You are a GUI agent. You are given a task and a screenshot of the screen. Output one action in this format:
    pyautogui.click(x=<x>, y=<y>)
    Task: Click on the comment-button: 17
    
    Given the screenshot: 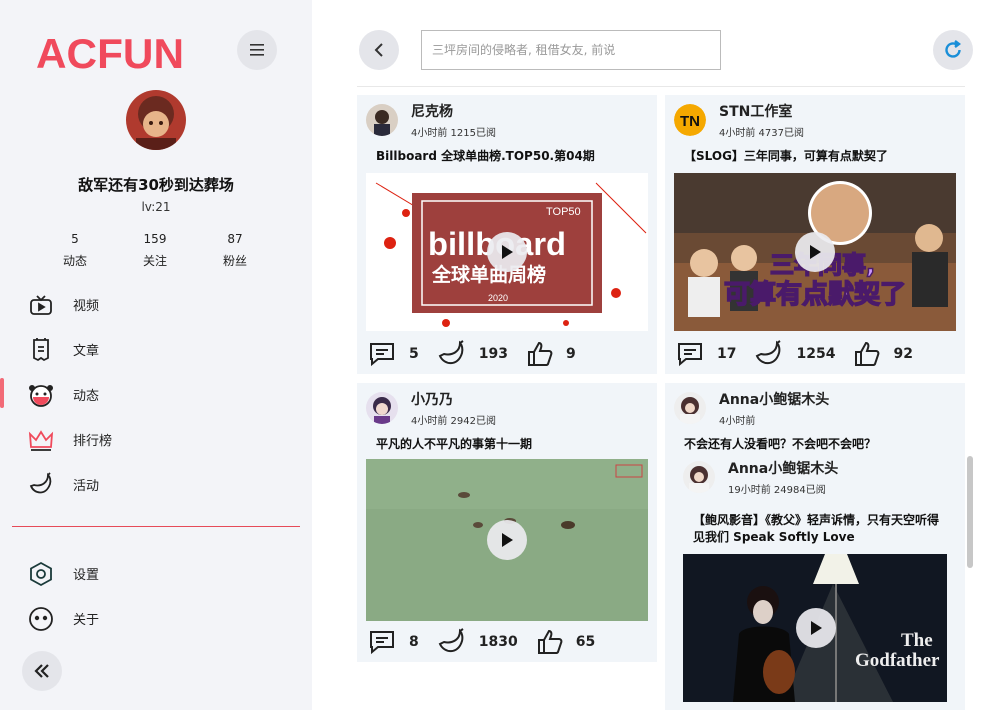 What is the action you would take?
    pyautogui.click(x=705, y=354)
    